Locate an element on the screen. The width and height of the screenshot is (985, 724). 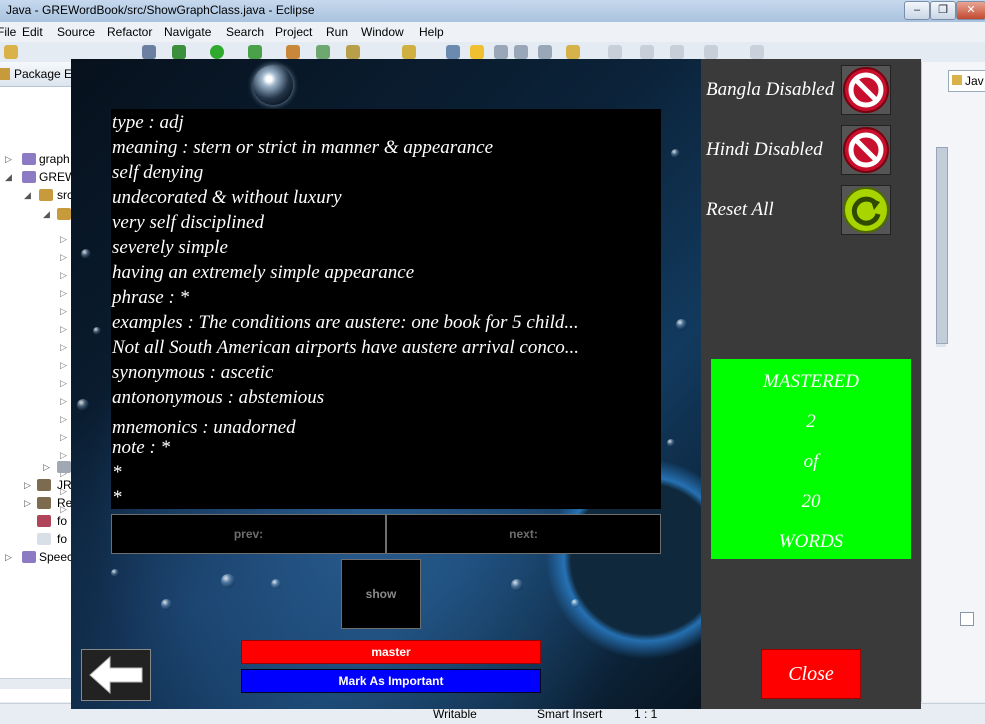
right-side-panel: Jav is located at coordinates (953, 382).